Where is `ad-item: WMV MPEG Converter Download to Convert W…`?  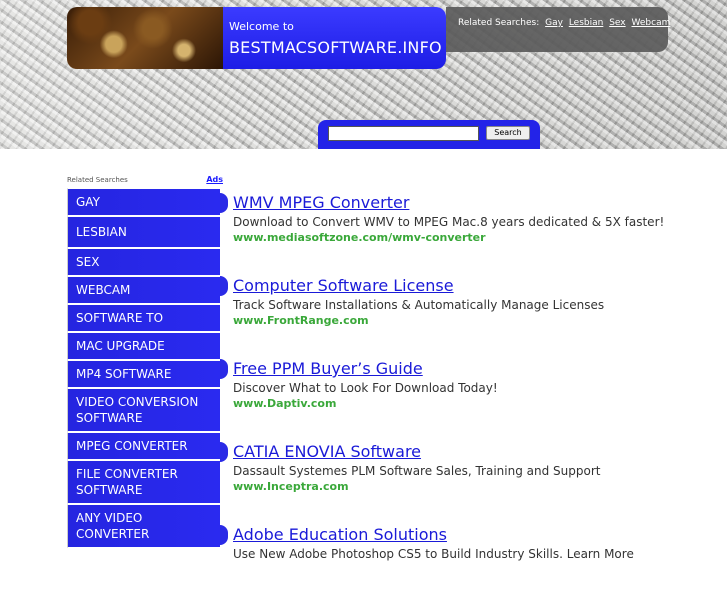
ad-item: WMV MPEG Converter Download to Convert W… is located at coordinates (472, 233).